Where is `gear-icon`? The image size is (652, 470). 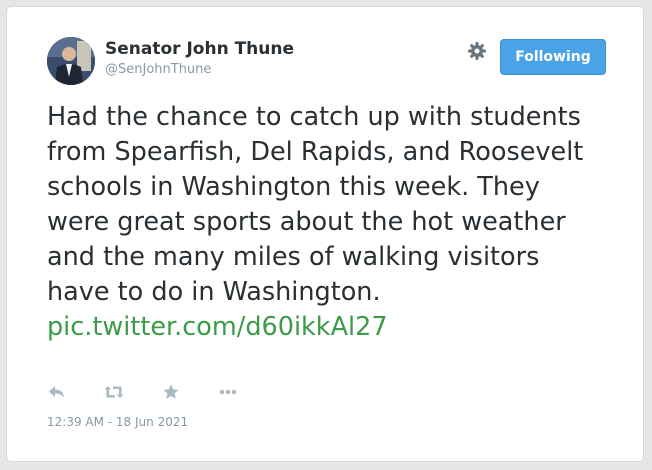
gear-icon is located at coordinates (477, 51).